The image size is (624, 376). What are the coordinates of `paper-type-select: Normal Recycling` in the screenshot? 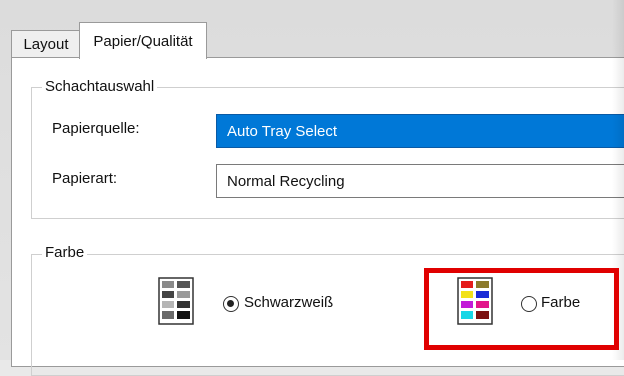 It's located at (420, 181).